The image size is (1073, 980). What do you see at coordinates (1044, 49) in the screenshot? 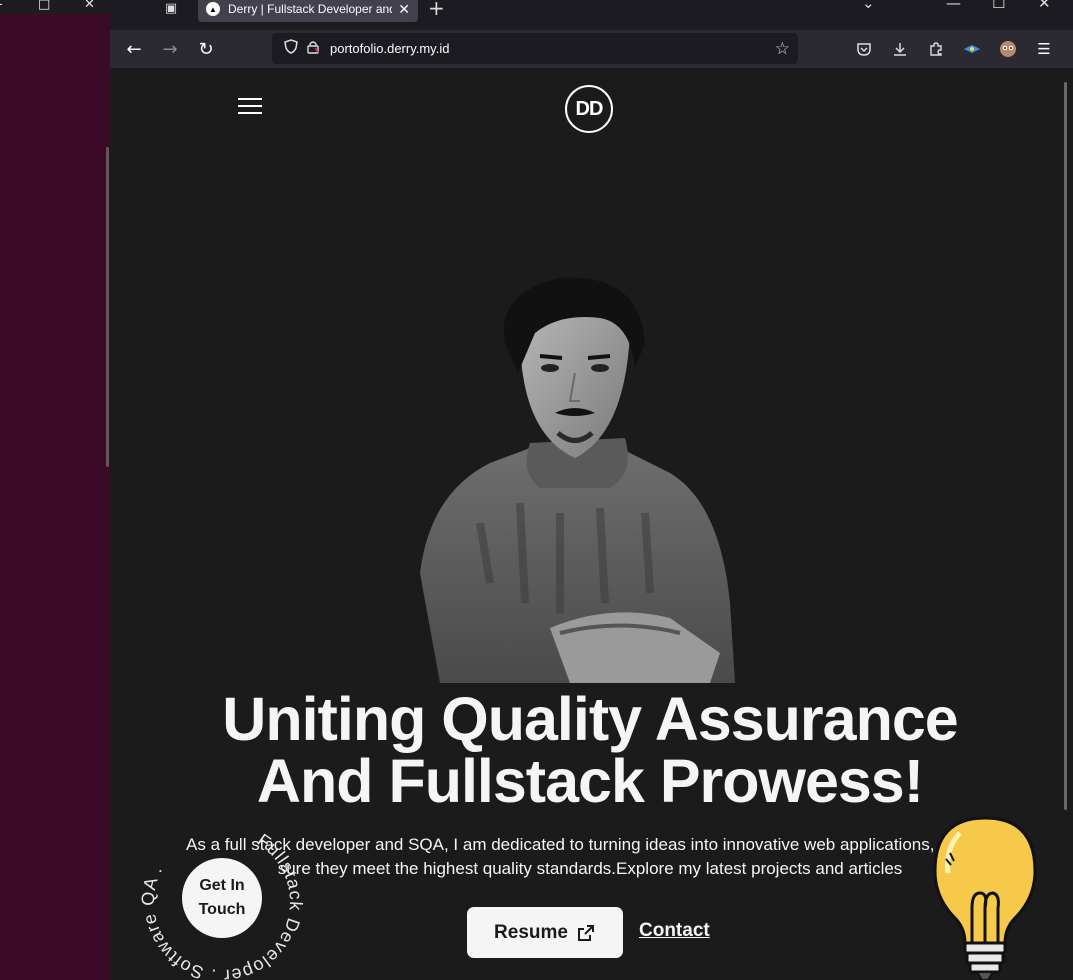
I see `menu-icon: ☰` at bounding box center [1044, 49].